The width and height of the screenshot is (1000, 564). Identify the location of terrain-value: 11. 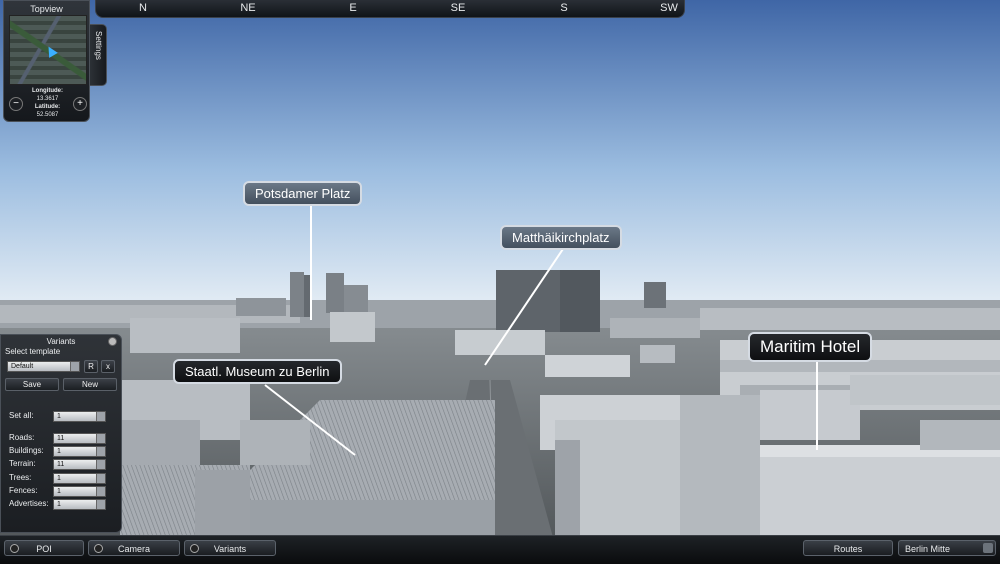
(61, 464).